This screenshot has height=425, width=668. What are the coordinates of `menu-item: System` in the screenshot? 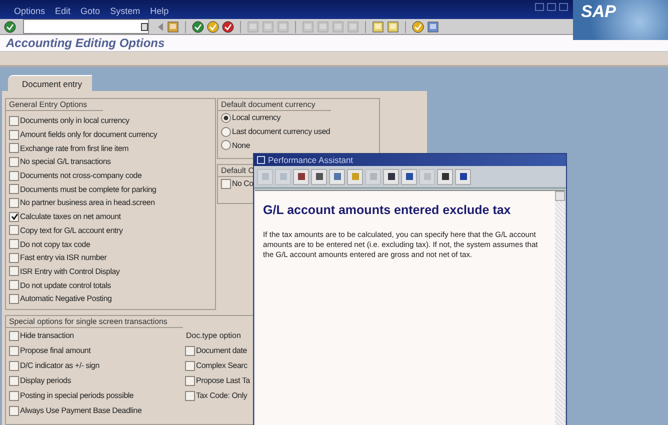 It's located at (125, 11).